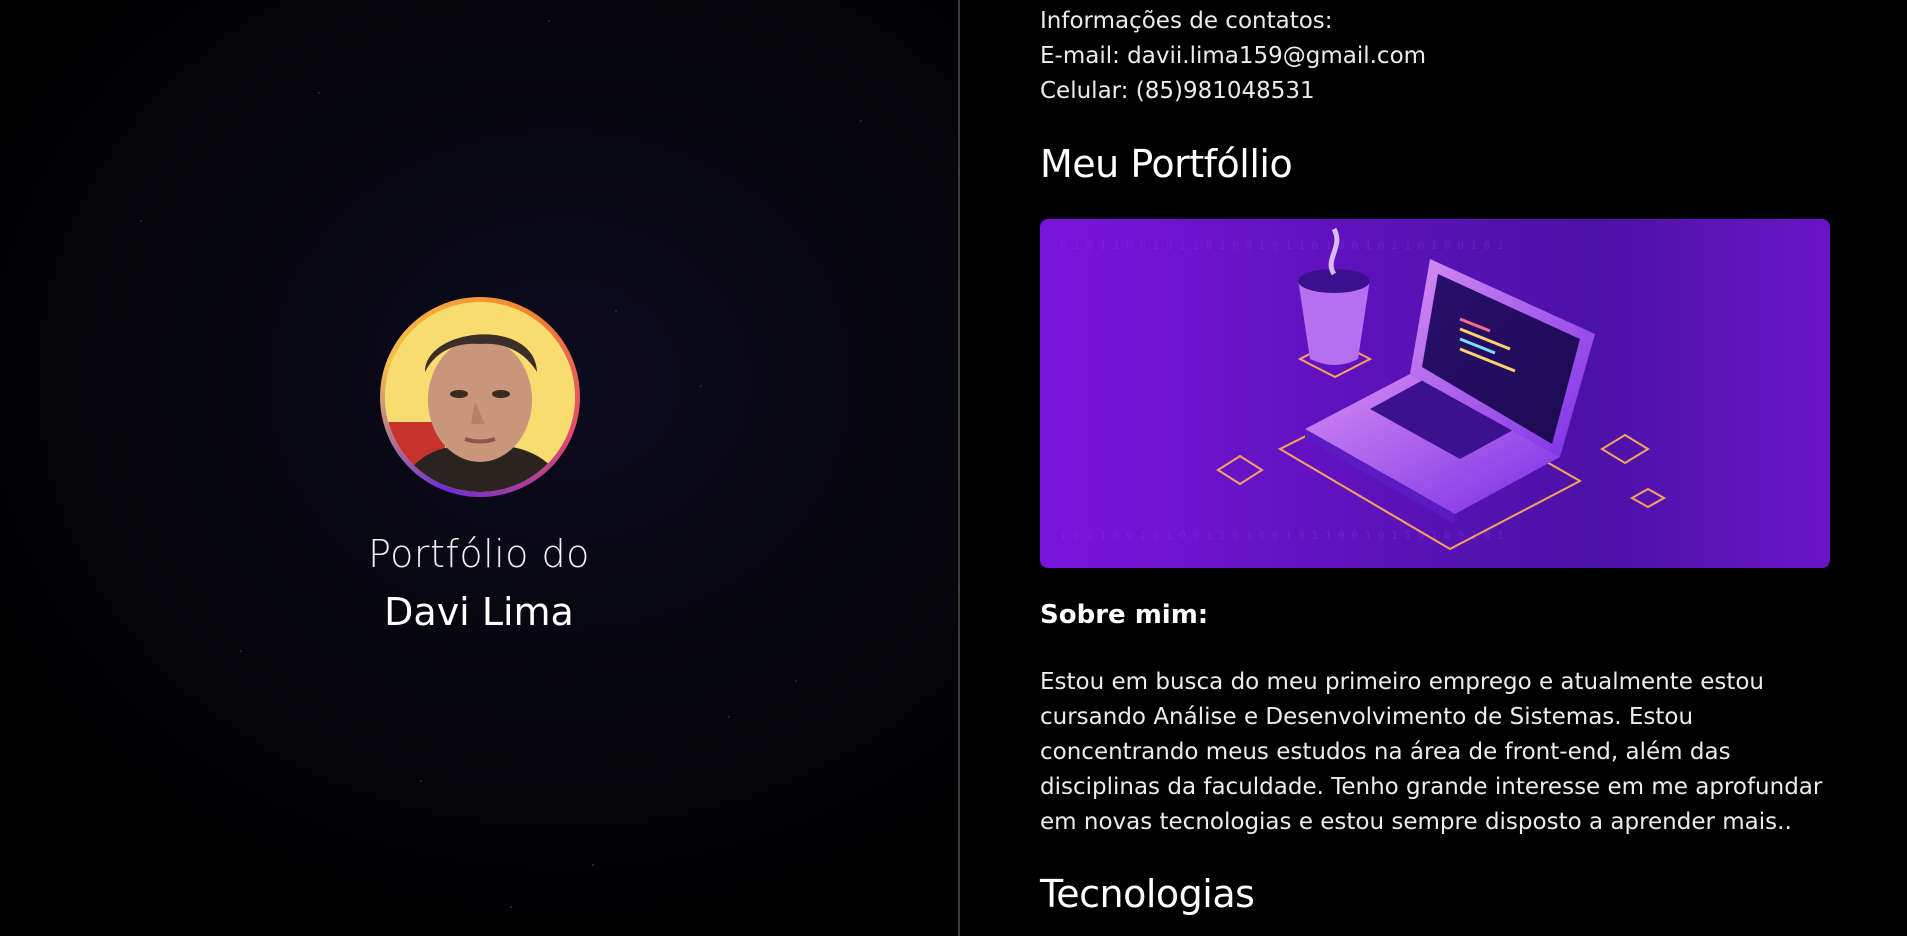 The width and height of the screenshot is (1907, 936). I want to click on hero-name: Davi Lima, so click(479, 612).